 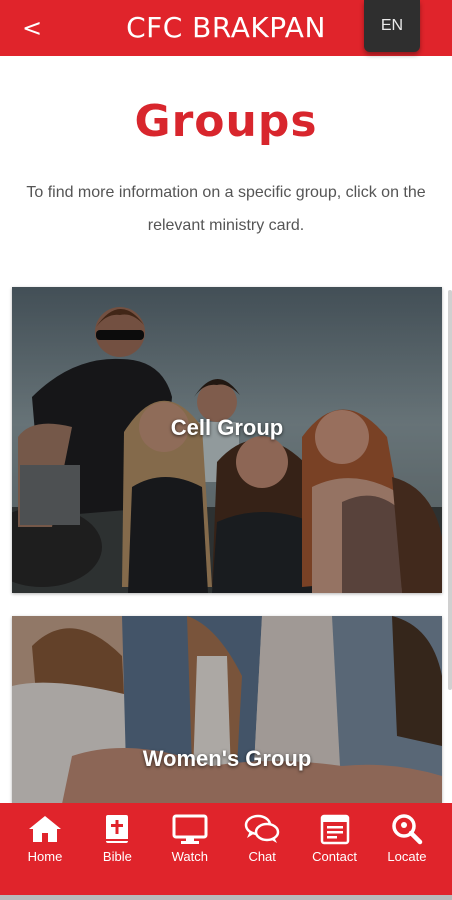 I want to click on app-title: CFC BRAKPAN, so click(x=226, y=27).